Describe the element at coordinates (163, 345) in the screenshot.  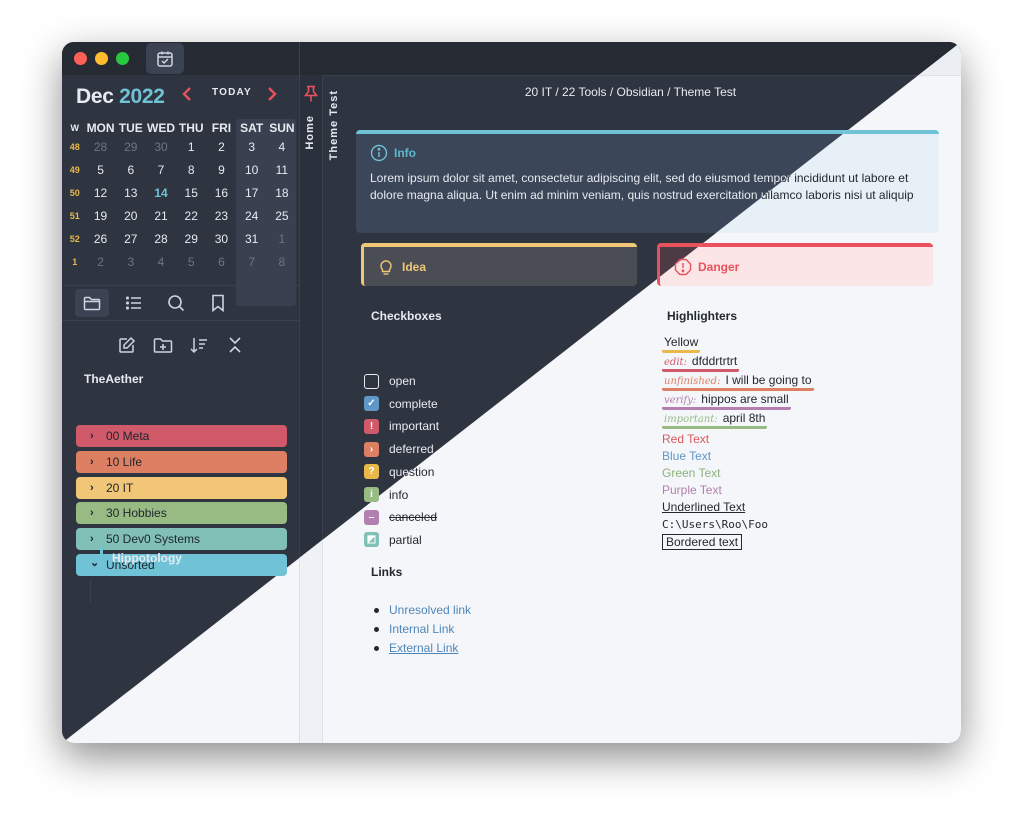
I see `new-folder-button` at that location.